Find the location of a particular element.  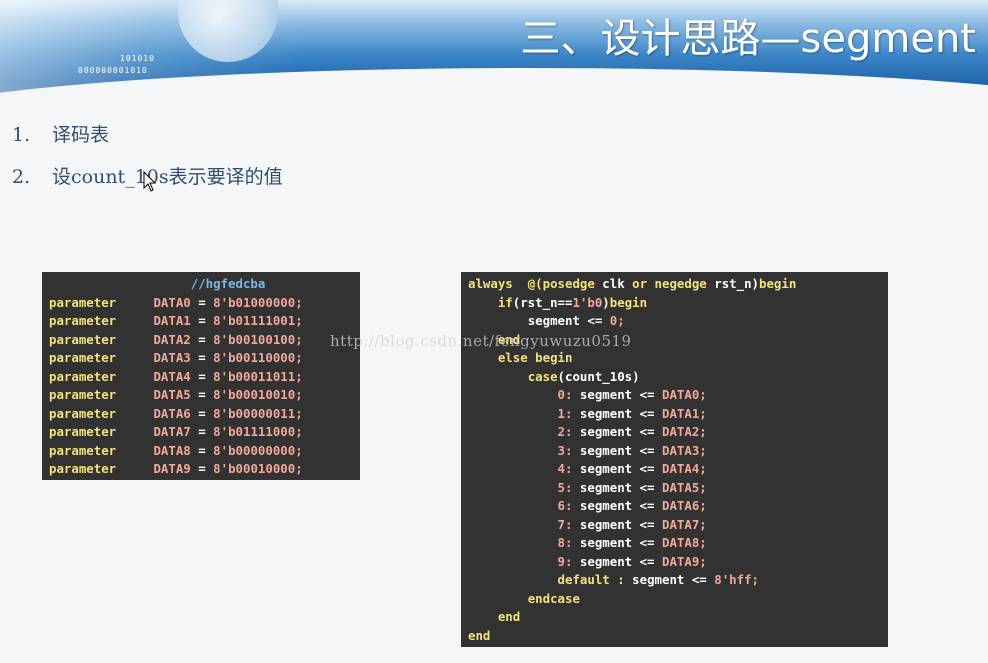

code-line: 1: segment <= DATA1; is located at coordinates (678, 414).